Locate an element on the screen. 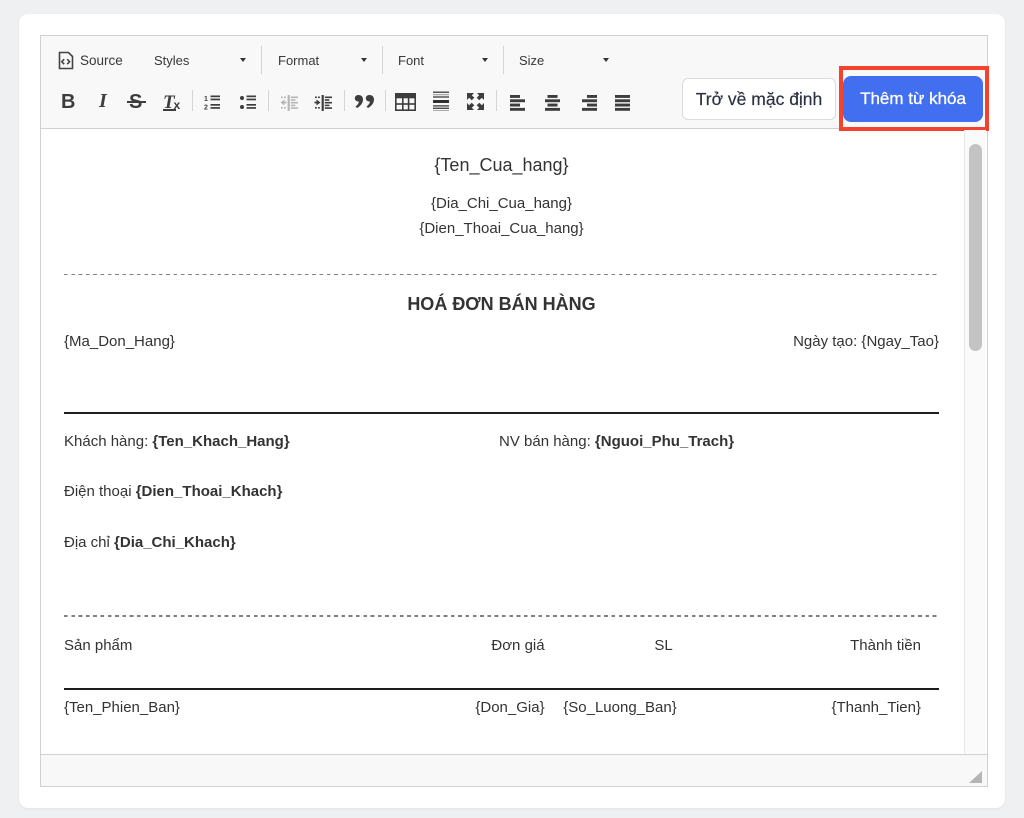 The height and width of the screenshot is (818, 1024). svg-text: 2 is located at coordinates (206, 108).